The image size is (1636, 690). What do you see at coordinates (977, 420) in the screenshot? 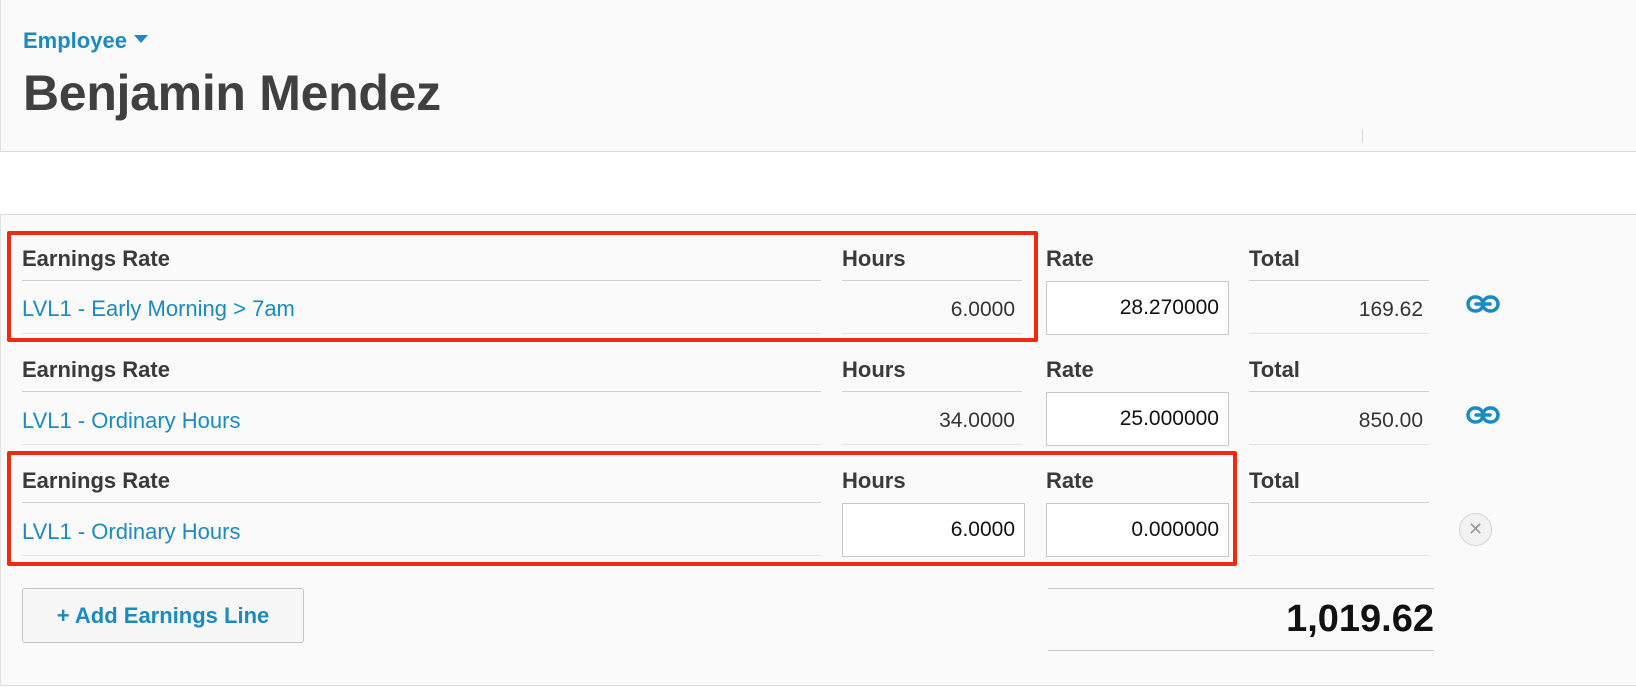
I see `hours-value: 34.0000` at bounding box center [977, 420].